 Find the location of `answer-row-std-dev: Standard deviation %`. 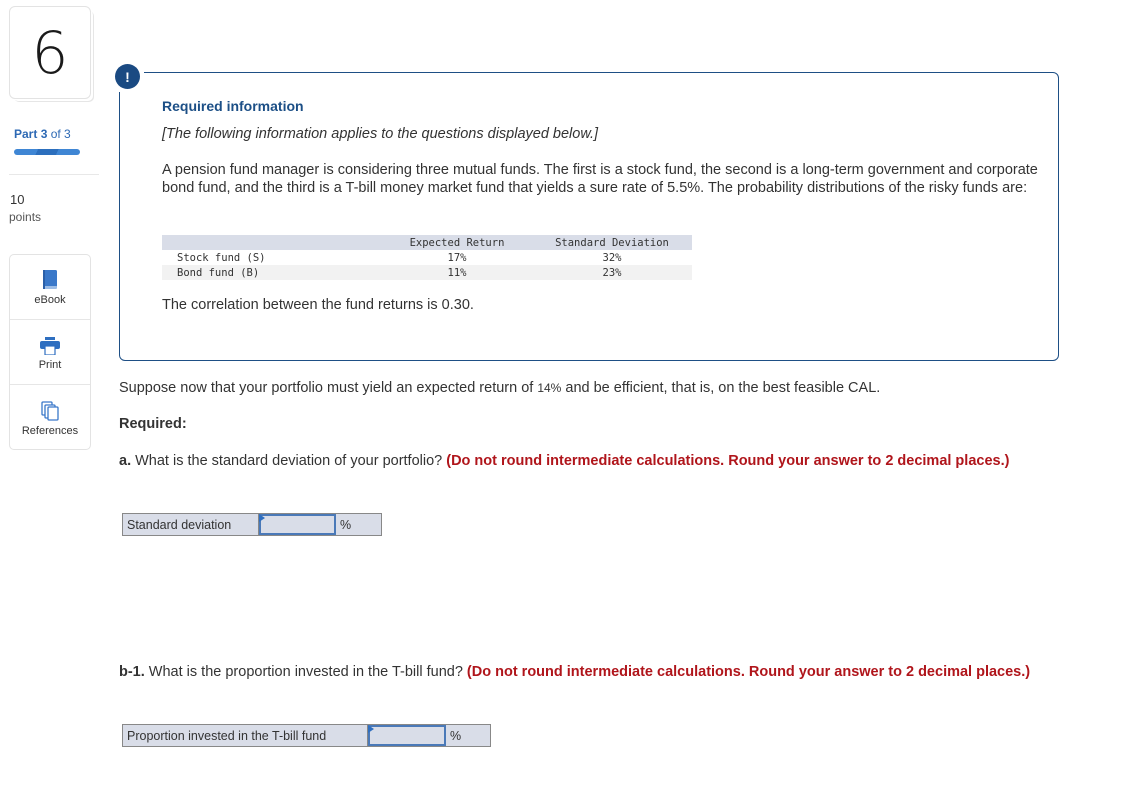

answer-row-std-dev: Standard deviation % is located at coordinates (252, 524).